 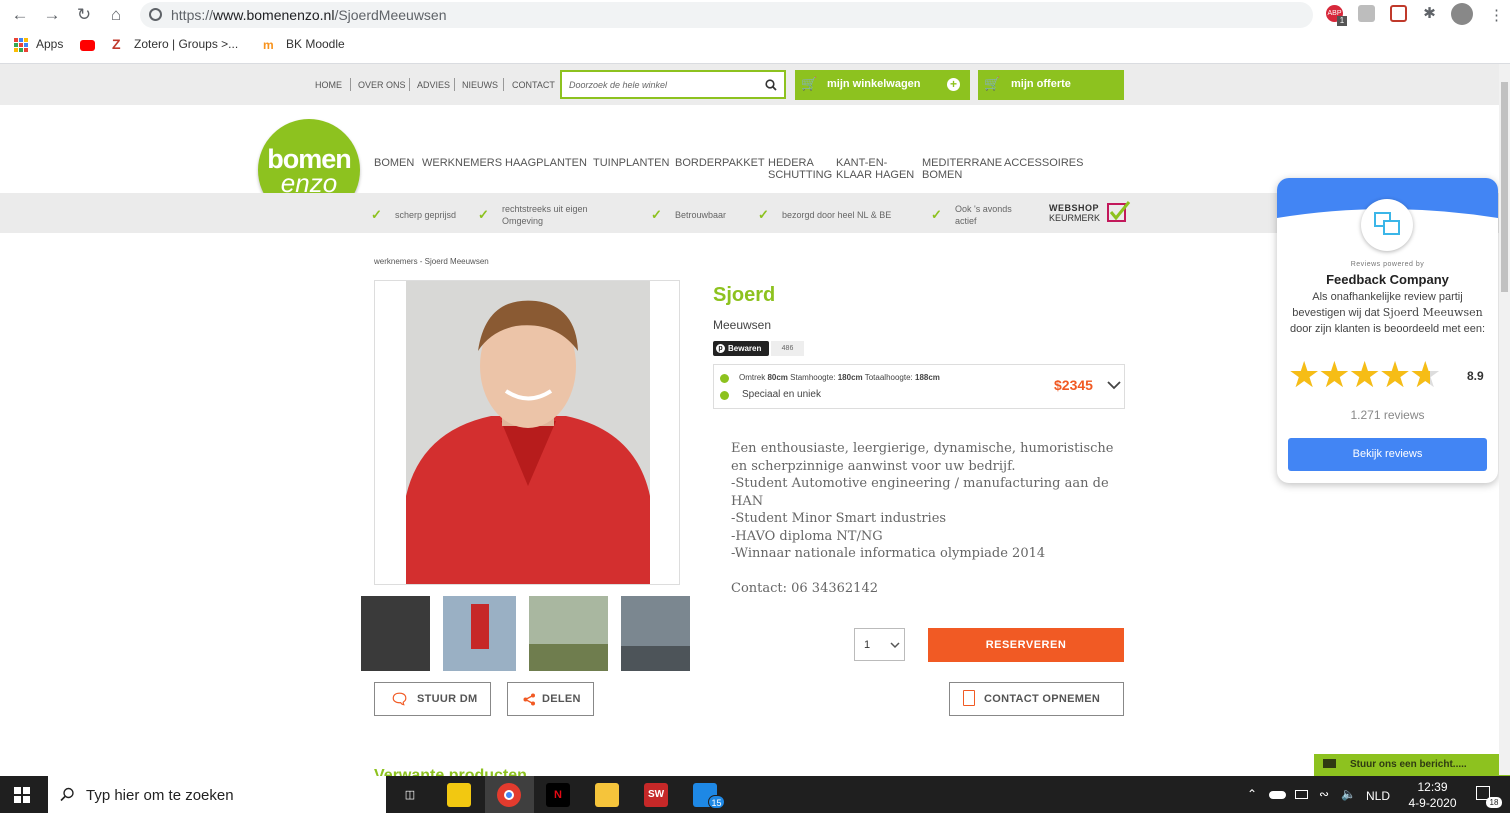 What do you see at coordinates (217, 794) in the screenshot?
I see `taskbar-search-box: Typ hier om te zoeken` at bounding box center [217, 794].